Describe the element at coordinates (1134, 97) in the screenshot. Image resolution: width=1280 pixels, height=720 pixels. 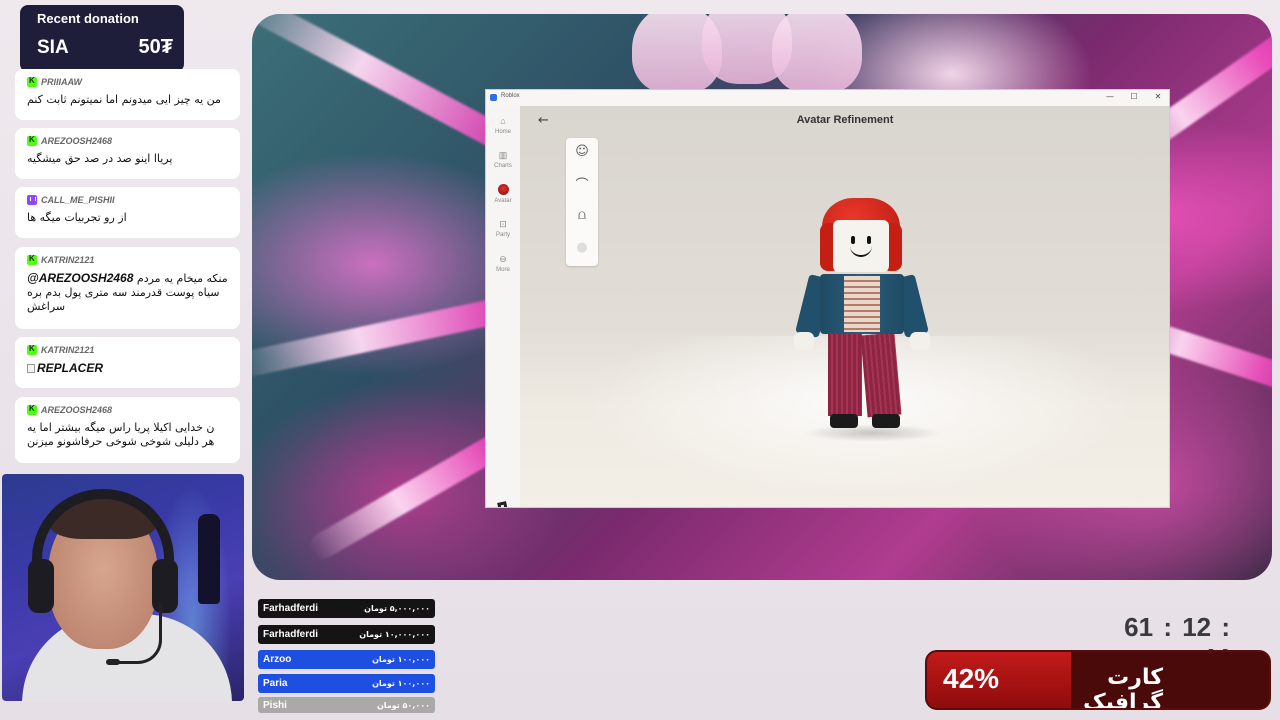
I see `maximize-icon: ☐` at that location.